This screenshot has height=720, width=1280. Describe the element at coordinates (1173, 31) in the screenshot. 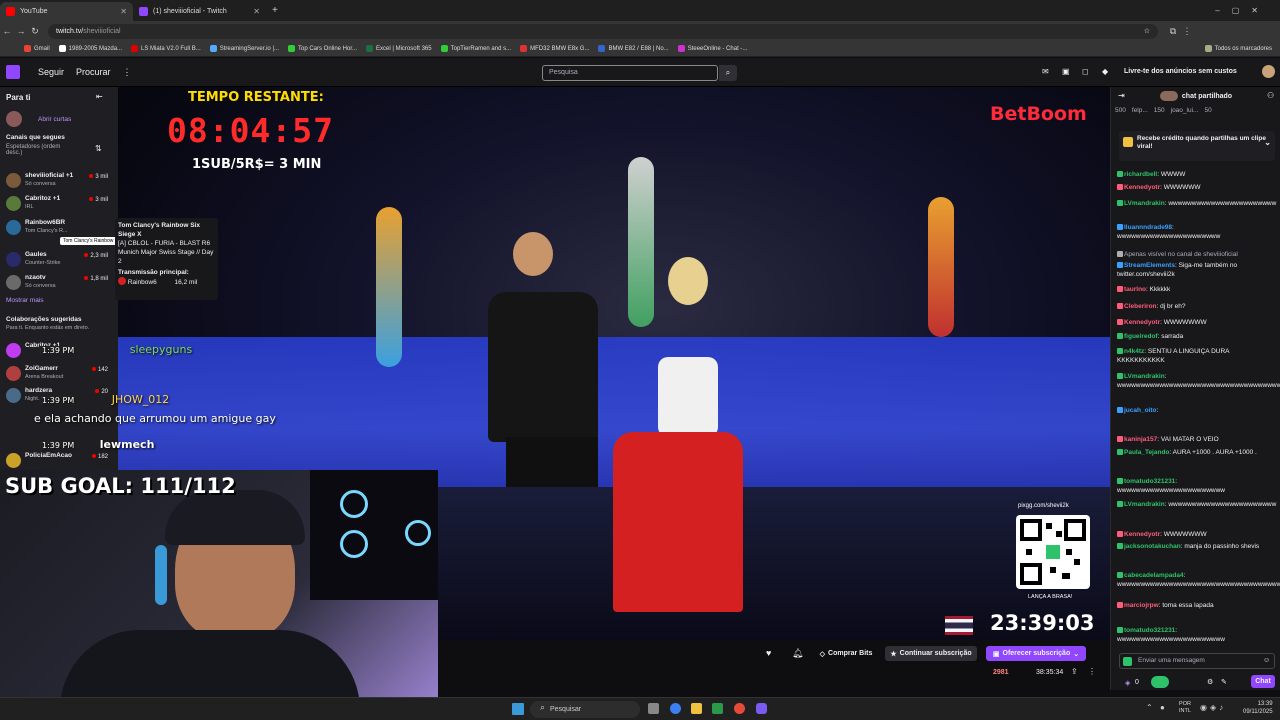

I see `extensions-icon: ⧉` at that location.